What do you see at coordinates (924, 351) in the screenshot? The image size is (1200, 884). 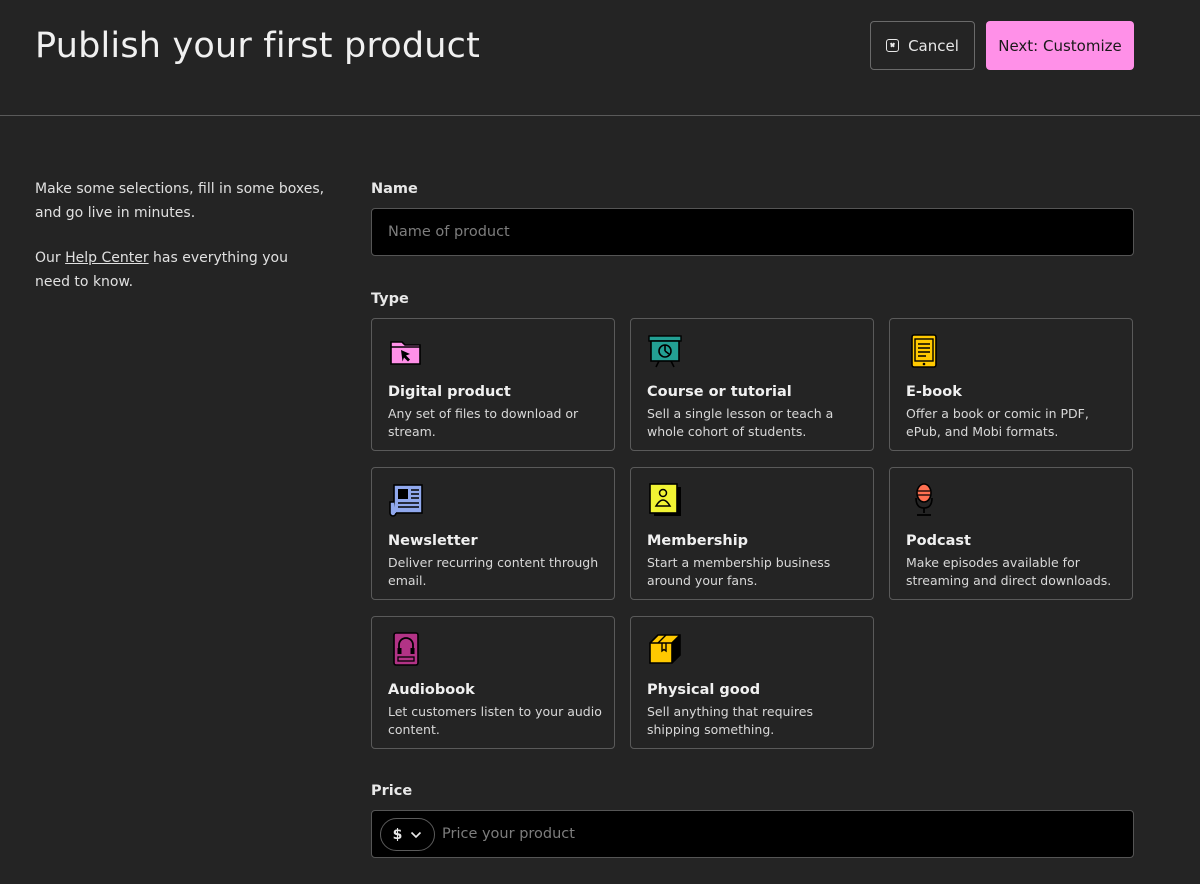 I see `ebook-reader-icon` at bounding box center [924, 351].